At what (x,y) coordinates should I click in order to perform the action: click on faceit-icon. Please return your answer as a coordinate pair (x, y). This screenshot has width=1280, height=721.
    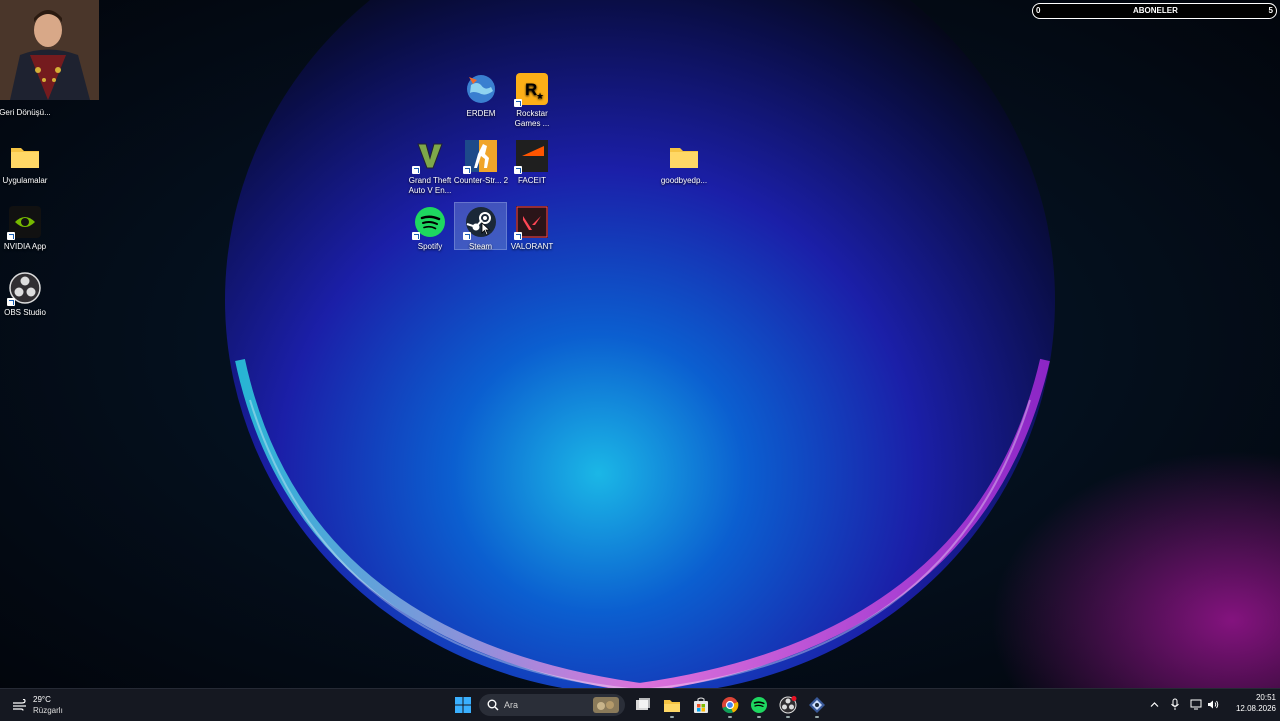
    Looking at the image, I should click on (531, 157).